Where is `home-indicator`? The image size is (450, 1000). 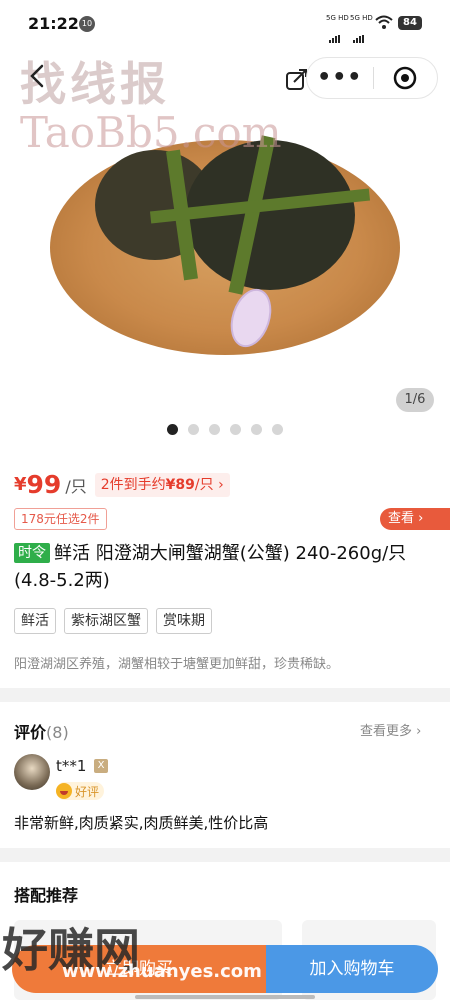
home-indicator is located at coordinates (225, 997).